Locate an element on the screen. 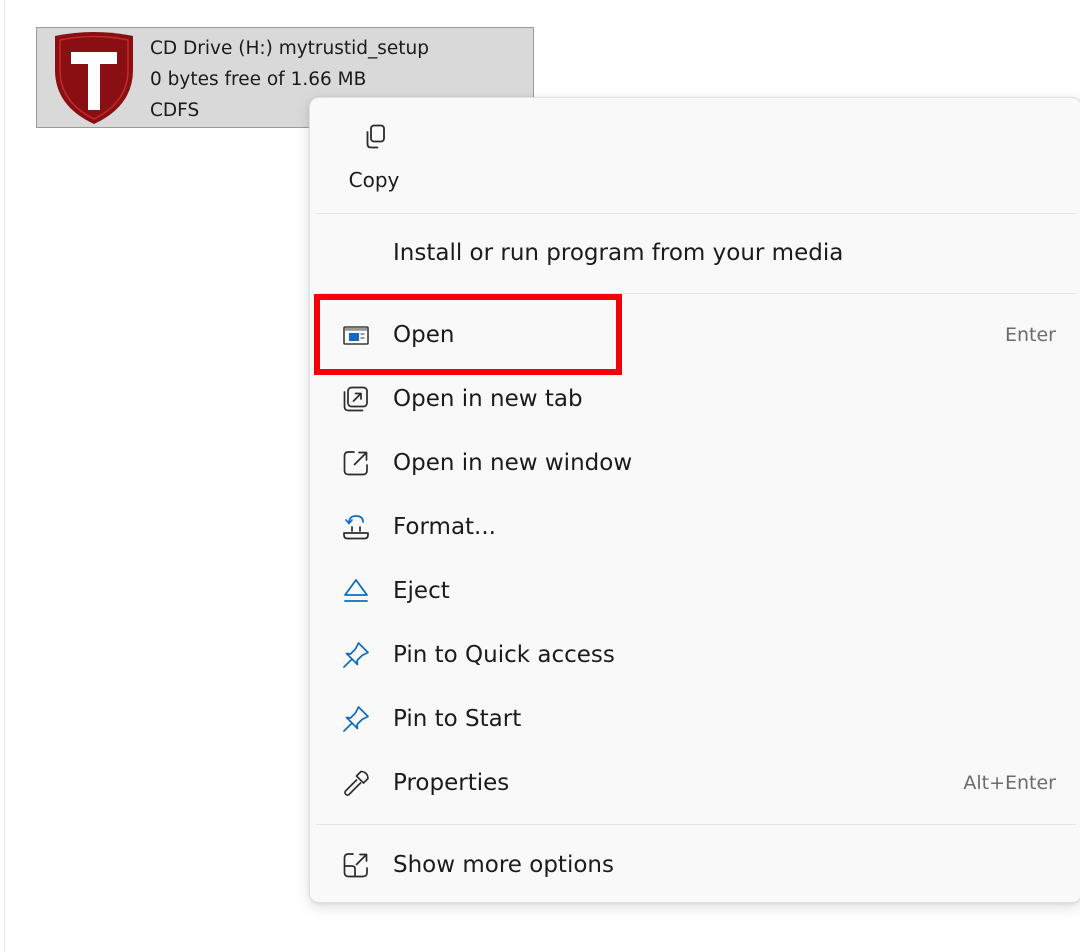  new-tab-icon is located at coordinates (355, 399).